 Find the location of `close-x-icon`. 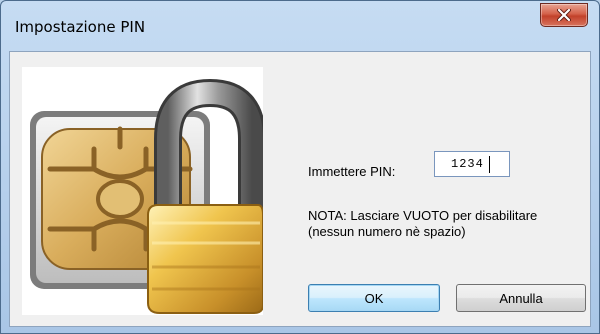

close-x-icon is located at coordinates (564, 15).